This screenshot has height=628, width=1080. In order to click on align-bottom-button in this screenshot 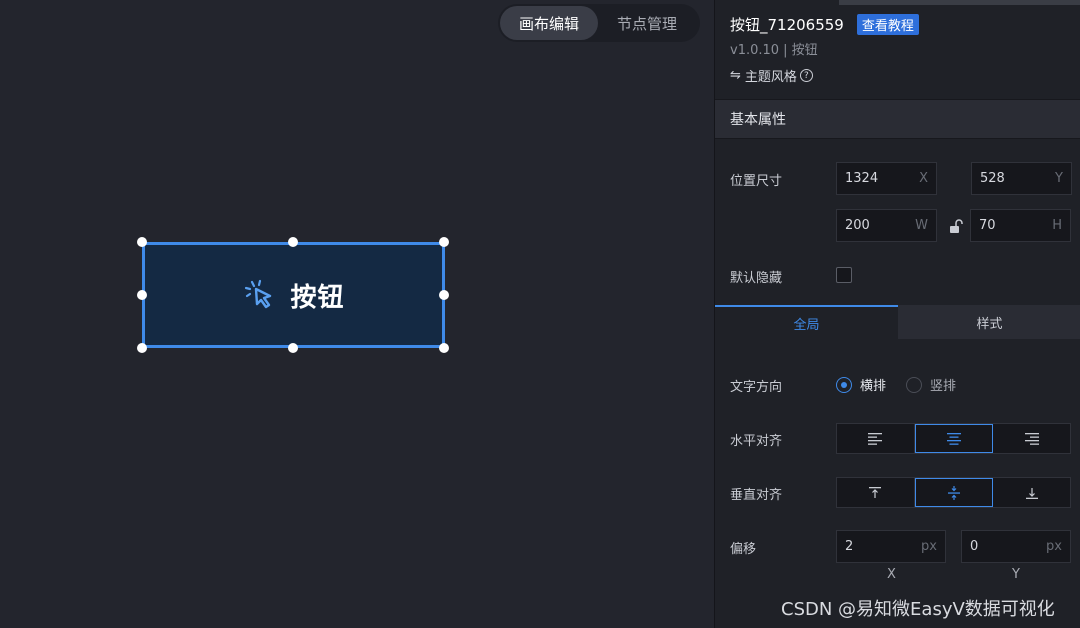, I will do `click(1031, 492)`.